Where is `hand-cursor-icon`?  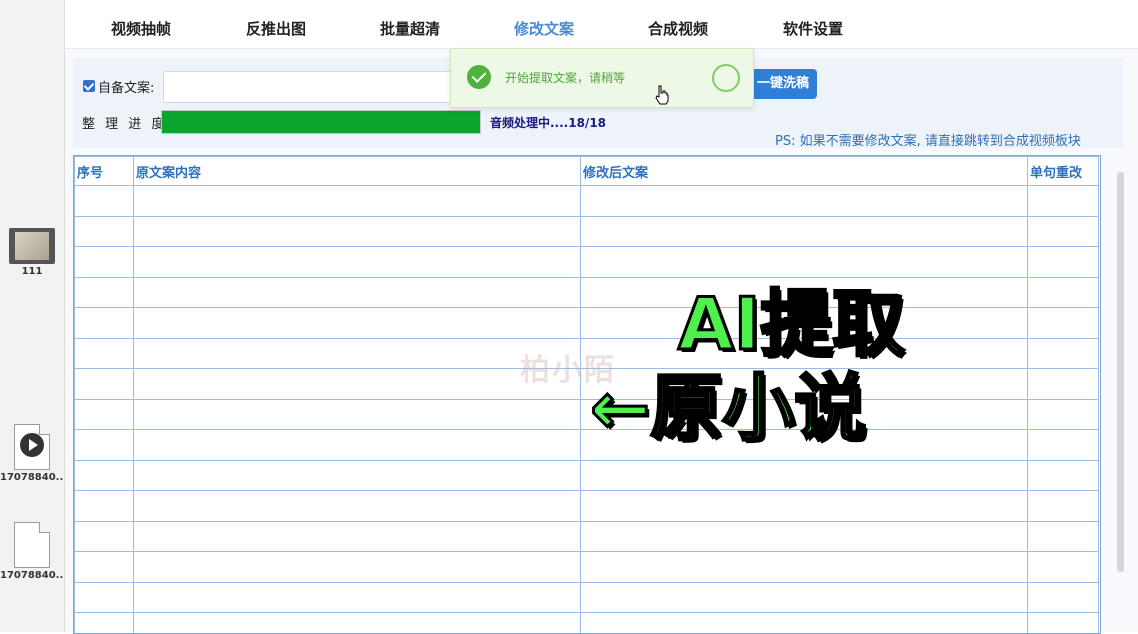
hand-cursor-icon is located at coordinates (662, 95).